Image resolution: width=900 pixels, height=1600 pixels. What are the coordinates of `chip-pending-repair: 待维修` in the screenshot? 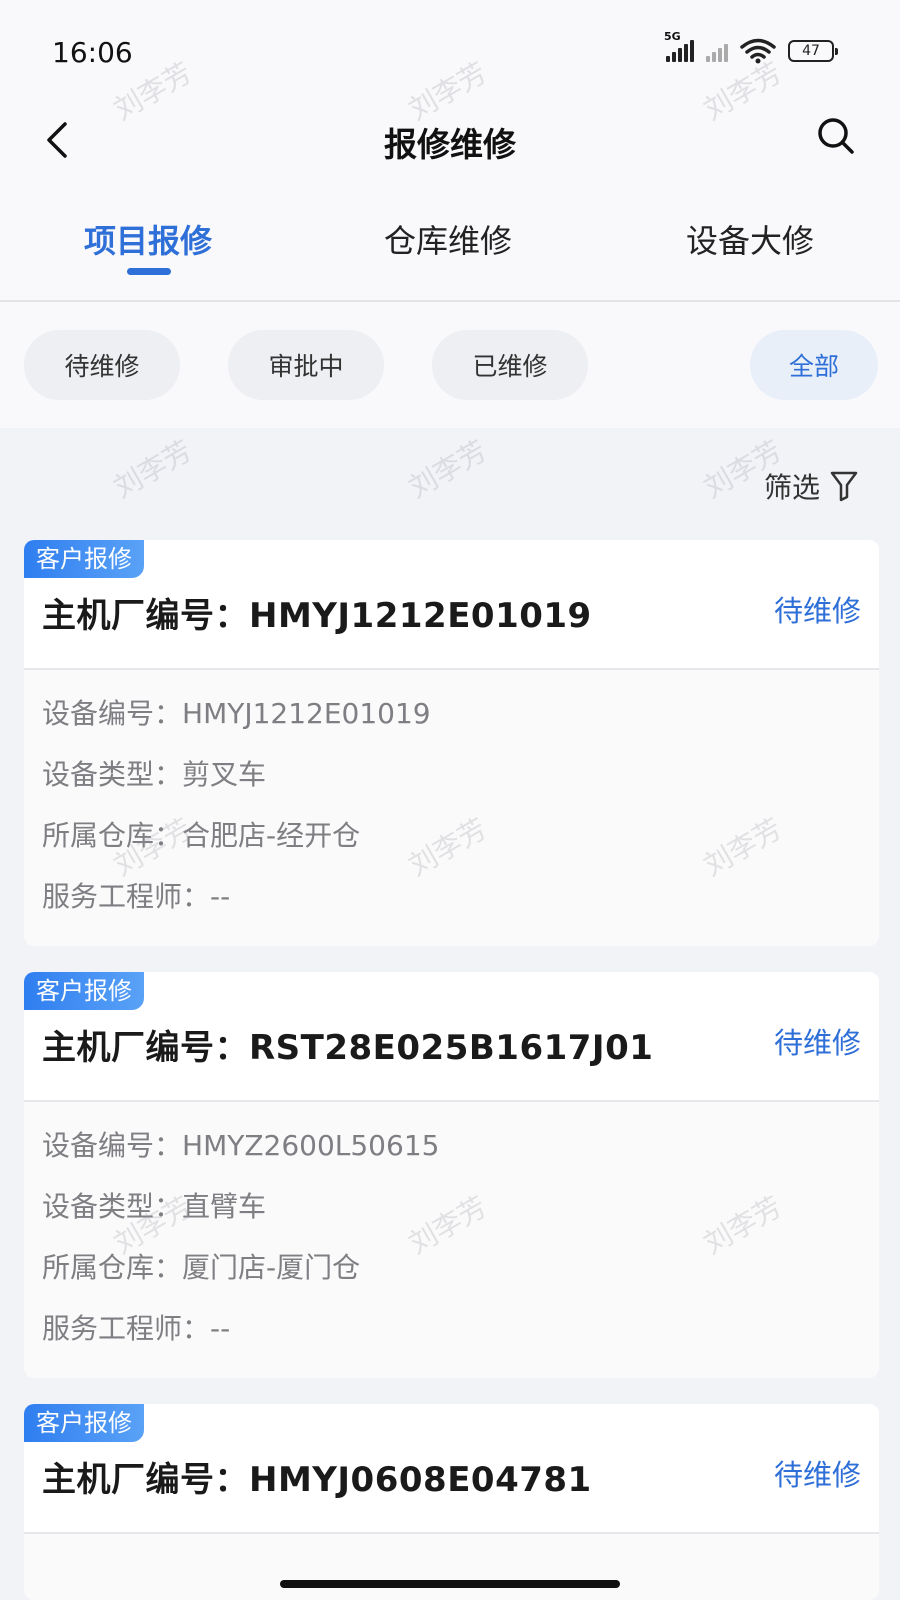 It's located at (102, 365).